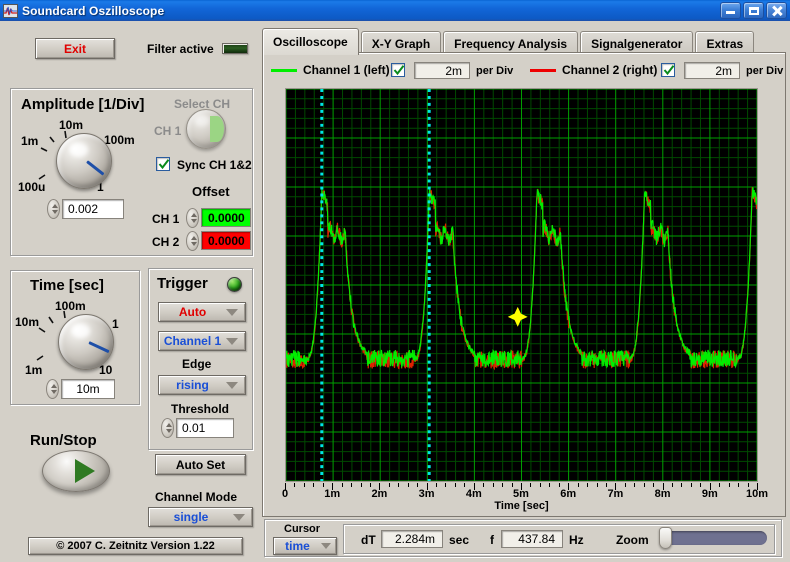 The image size is (790, 562). What do you see at coordinates (709, 494) in the screenshot?
I see `x-axis-tick-label: 9m` at bounding box center [709, 494].